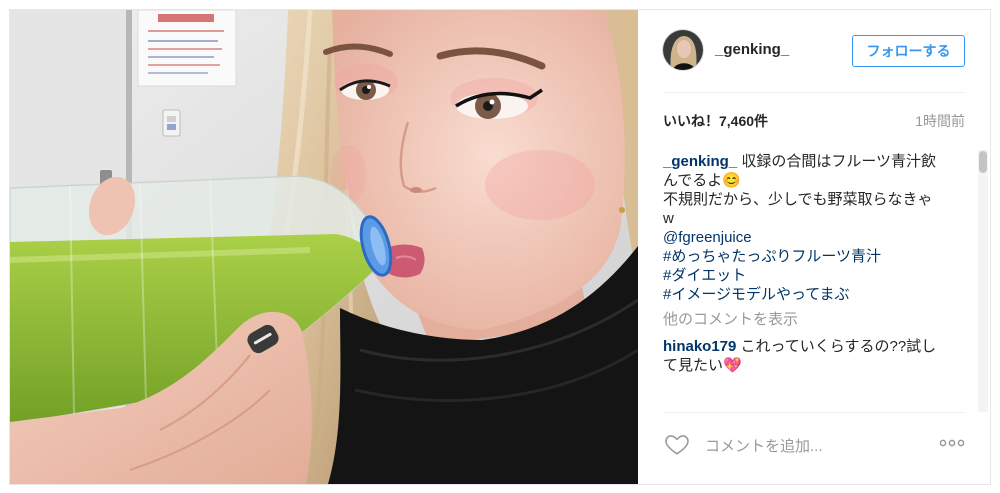 Image resolution: width=1000 pixels, height=493 pixels. What do you see at coordinates (940, 121) in the screenshot?
I see `post-timestamp: 1時間前` at bounding box center [940, 121].